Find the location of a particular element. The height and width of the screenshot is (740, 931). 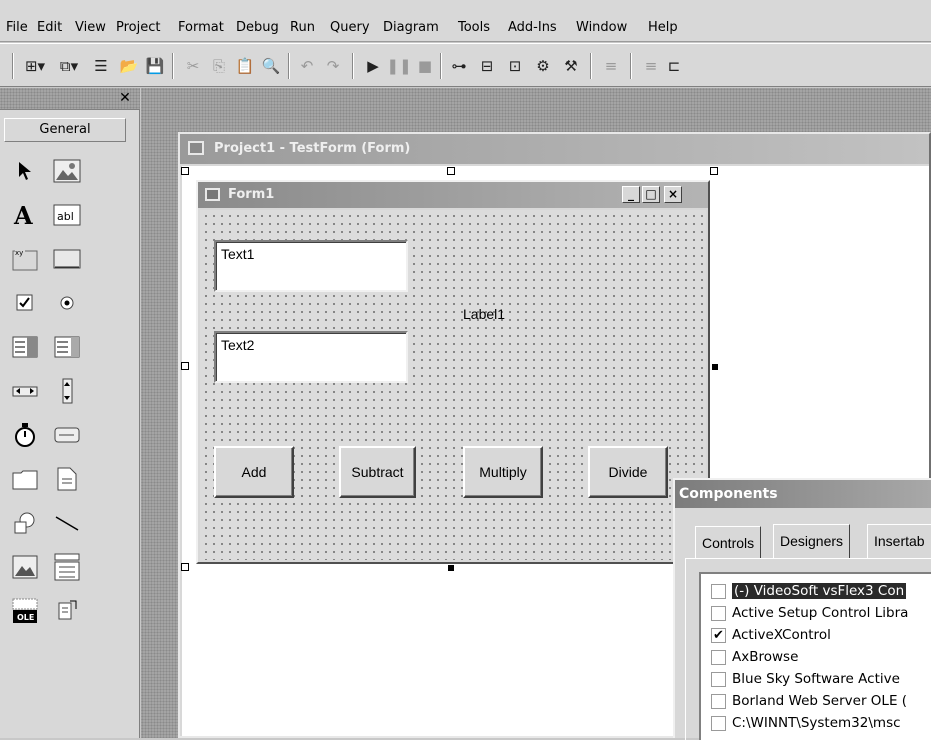

menu-file: File is located at coordinates (17, 27).